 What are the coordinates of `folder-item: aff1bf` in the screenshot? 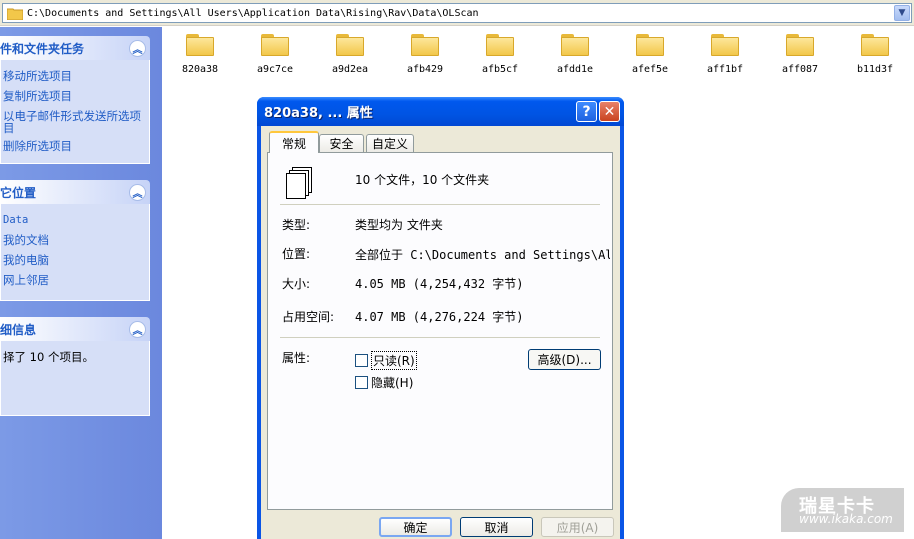 It's located at (725, 52).